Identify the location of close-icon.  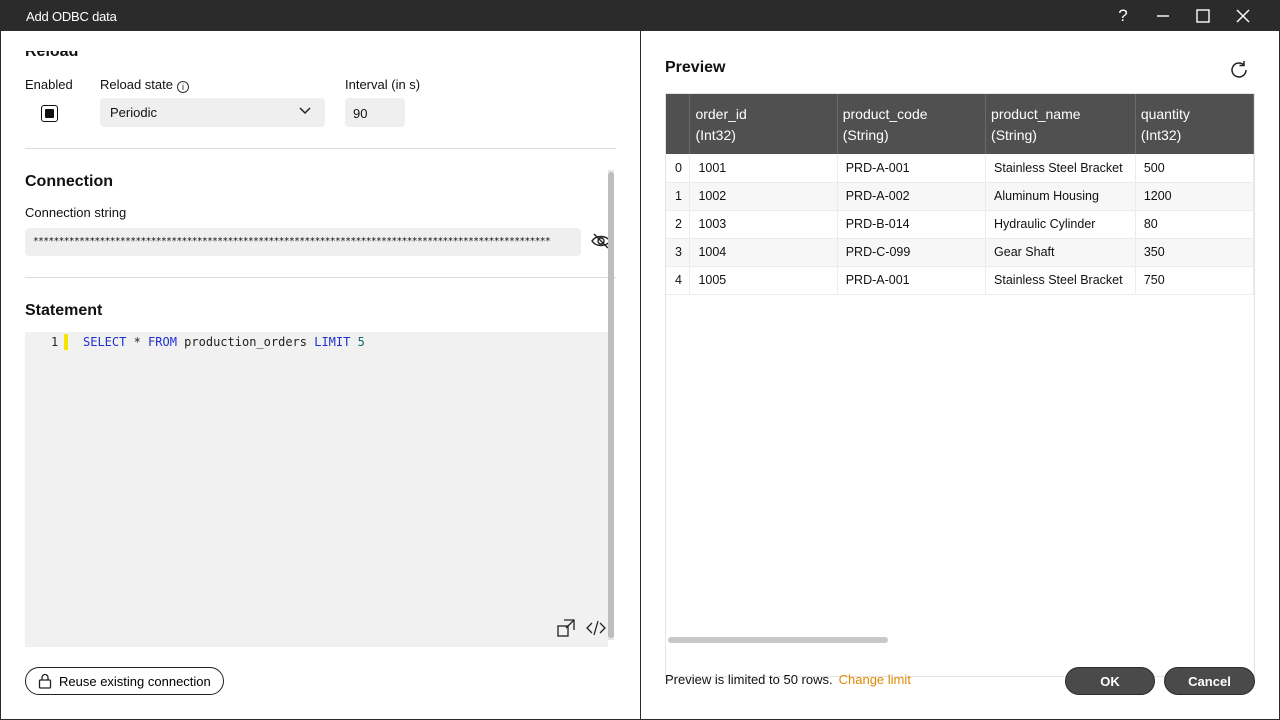
(1243, 15).